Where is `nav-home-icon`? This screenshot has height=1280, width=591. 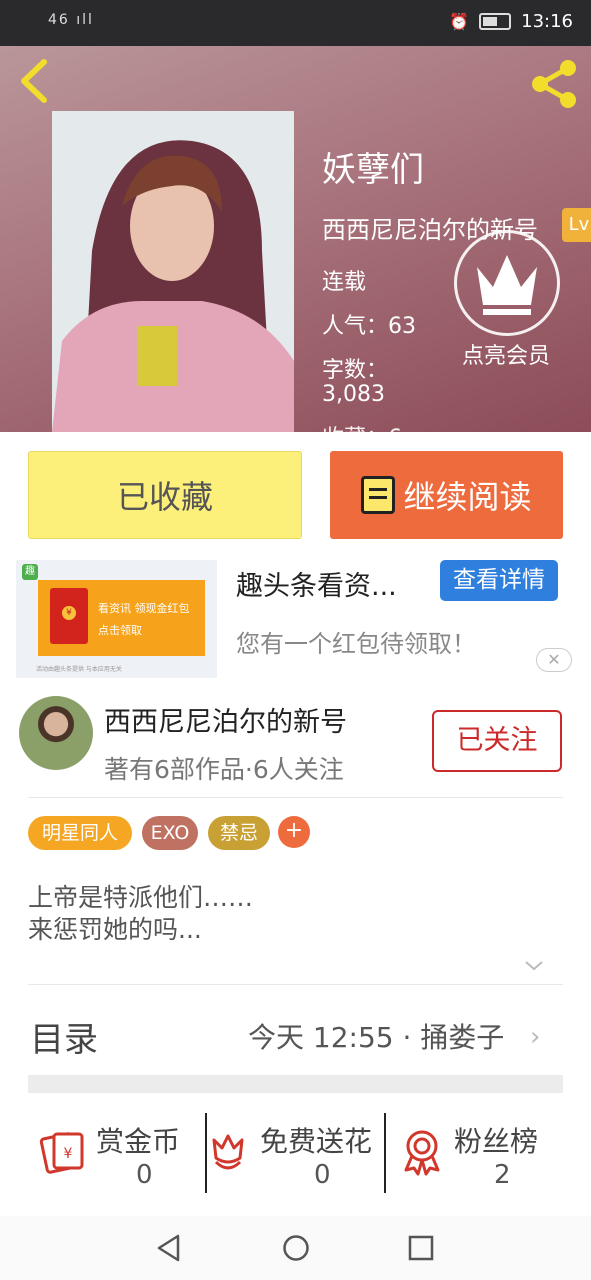
nav-home-icon is located at coordinates (296, 1248).